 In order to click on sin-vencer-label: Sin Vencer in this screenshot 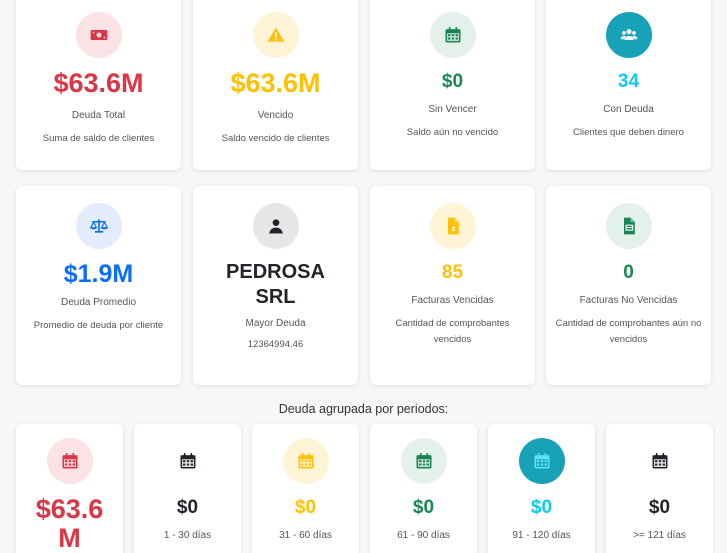, I will do `click(452, 109)`.